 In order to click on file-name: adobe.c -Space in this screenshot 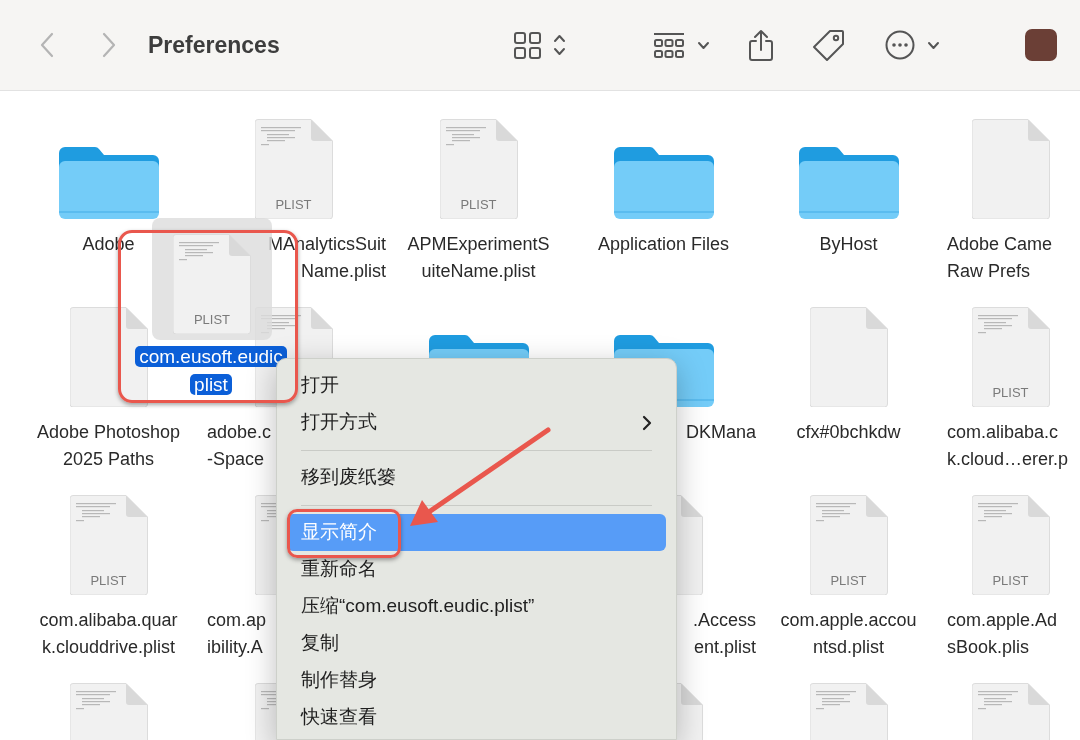, I will do `click(239, 446)`.